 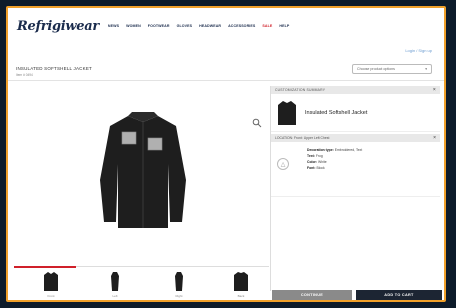 What do you see at coordinates (241, 281) in the screenshot?
I see `jacket-back-icon` at bounding box center [241, 281].